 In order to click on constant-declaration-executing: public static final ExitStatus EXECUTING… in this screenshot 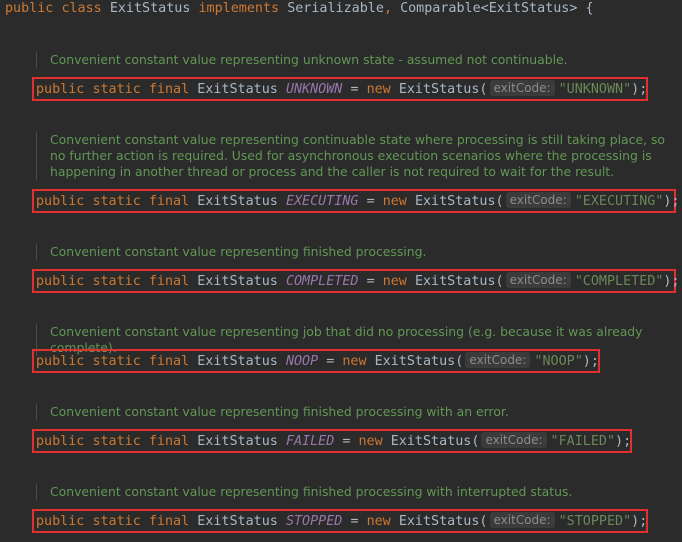, I will do `click(358, 201)`.